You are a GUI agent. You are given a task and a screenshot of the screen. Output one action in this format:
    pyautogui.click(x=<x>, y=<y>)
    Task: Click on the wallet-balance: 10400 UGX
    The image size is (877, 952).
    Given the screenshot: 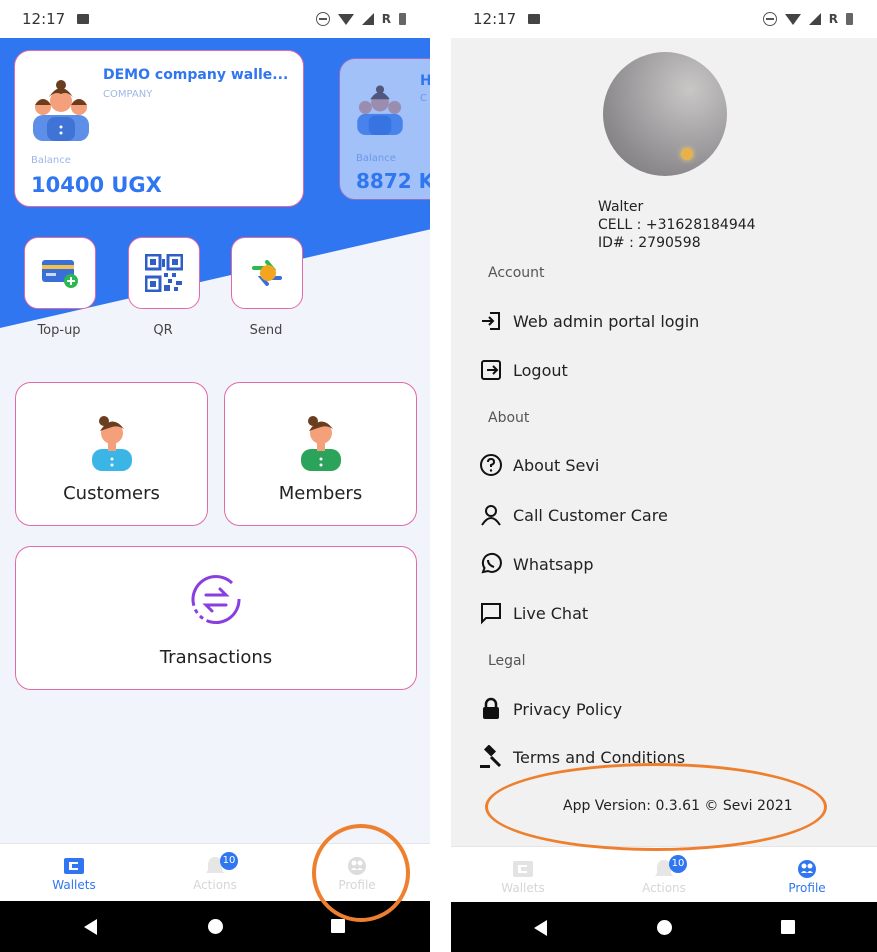 What is the action you would take?
    pyautogui.click(x=96, y=185)
    